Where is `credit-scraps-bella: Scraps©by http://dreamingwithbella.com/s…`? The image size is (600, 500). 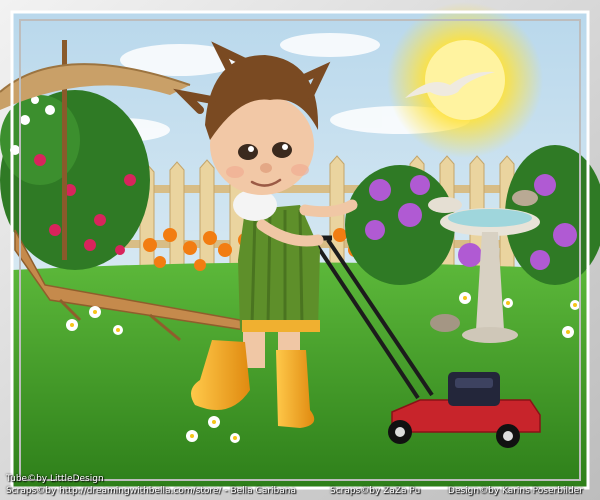 credit-scraps-bella: Scraps©by http://dreamingwithbella.com/s… is located at coordinates (151, 491).